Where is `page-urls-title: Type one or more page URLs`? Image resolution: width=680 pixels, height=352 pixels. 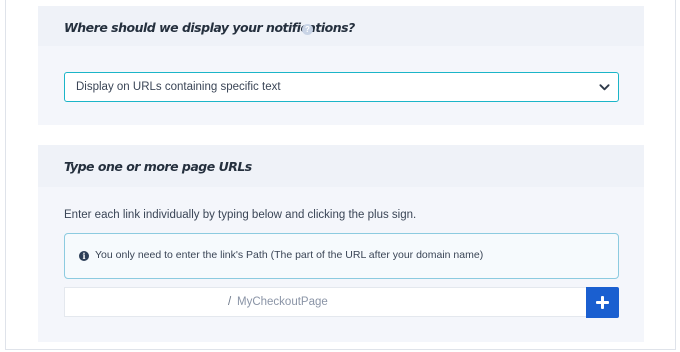 page-urls-title: Type one or more page URLs is located at coordinates (158, 166).